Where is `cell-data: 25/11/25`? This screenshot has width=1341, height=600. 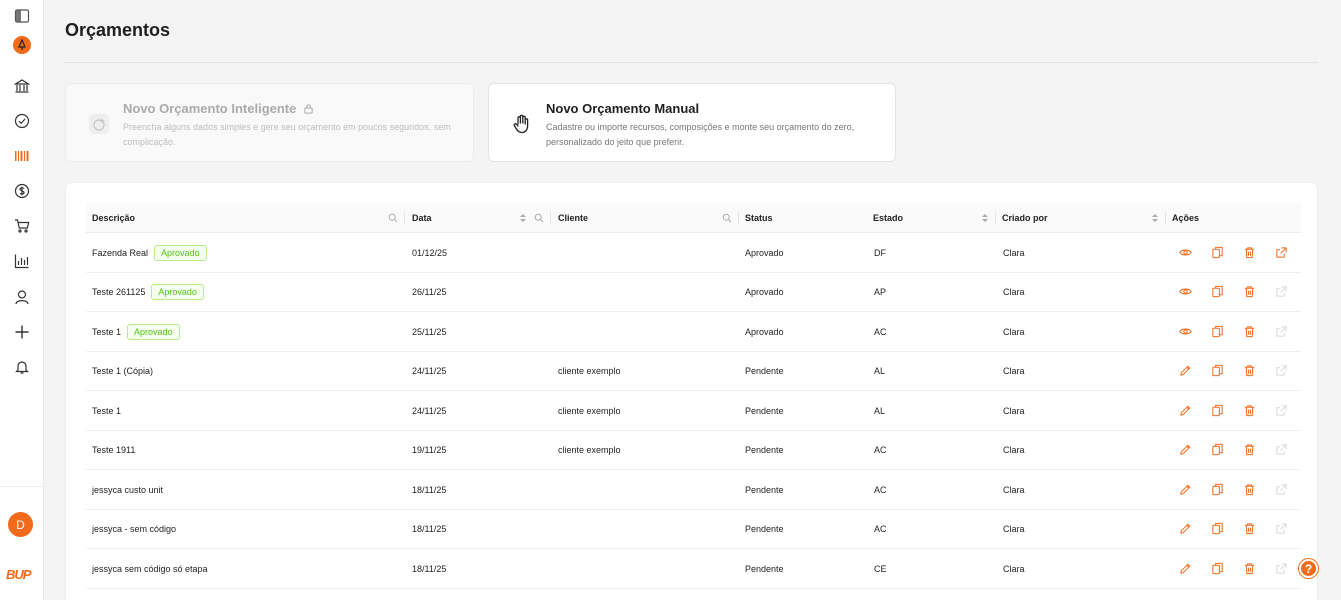 cell-data: 25/11/25 is located at coordinates (429, 331).